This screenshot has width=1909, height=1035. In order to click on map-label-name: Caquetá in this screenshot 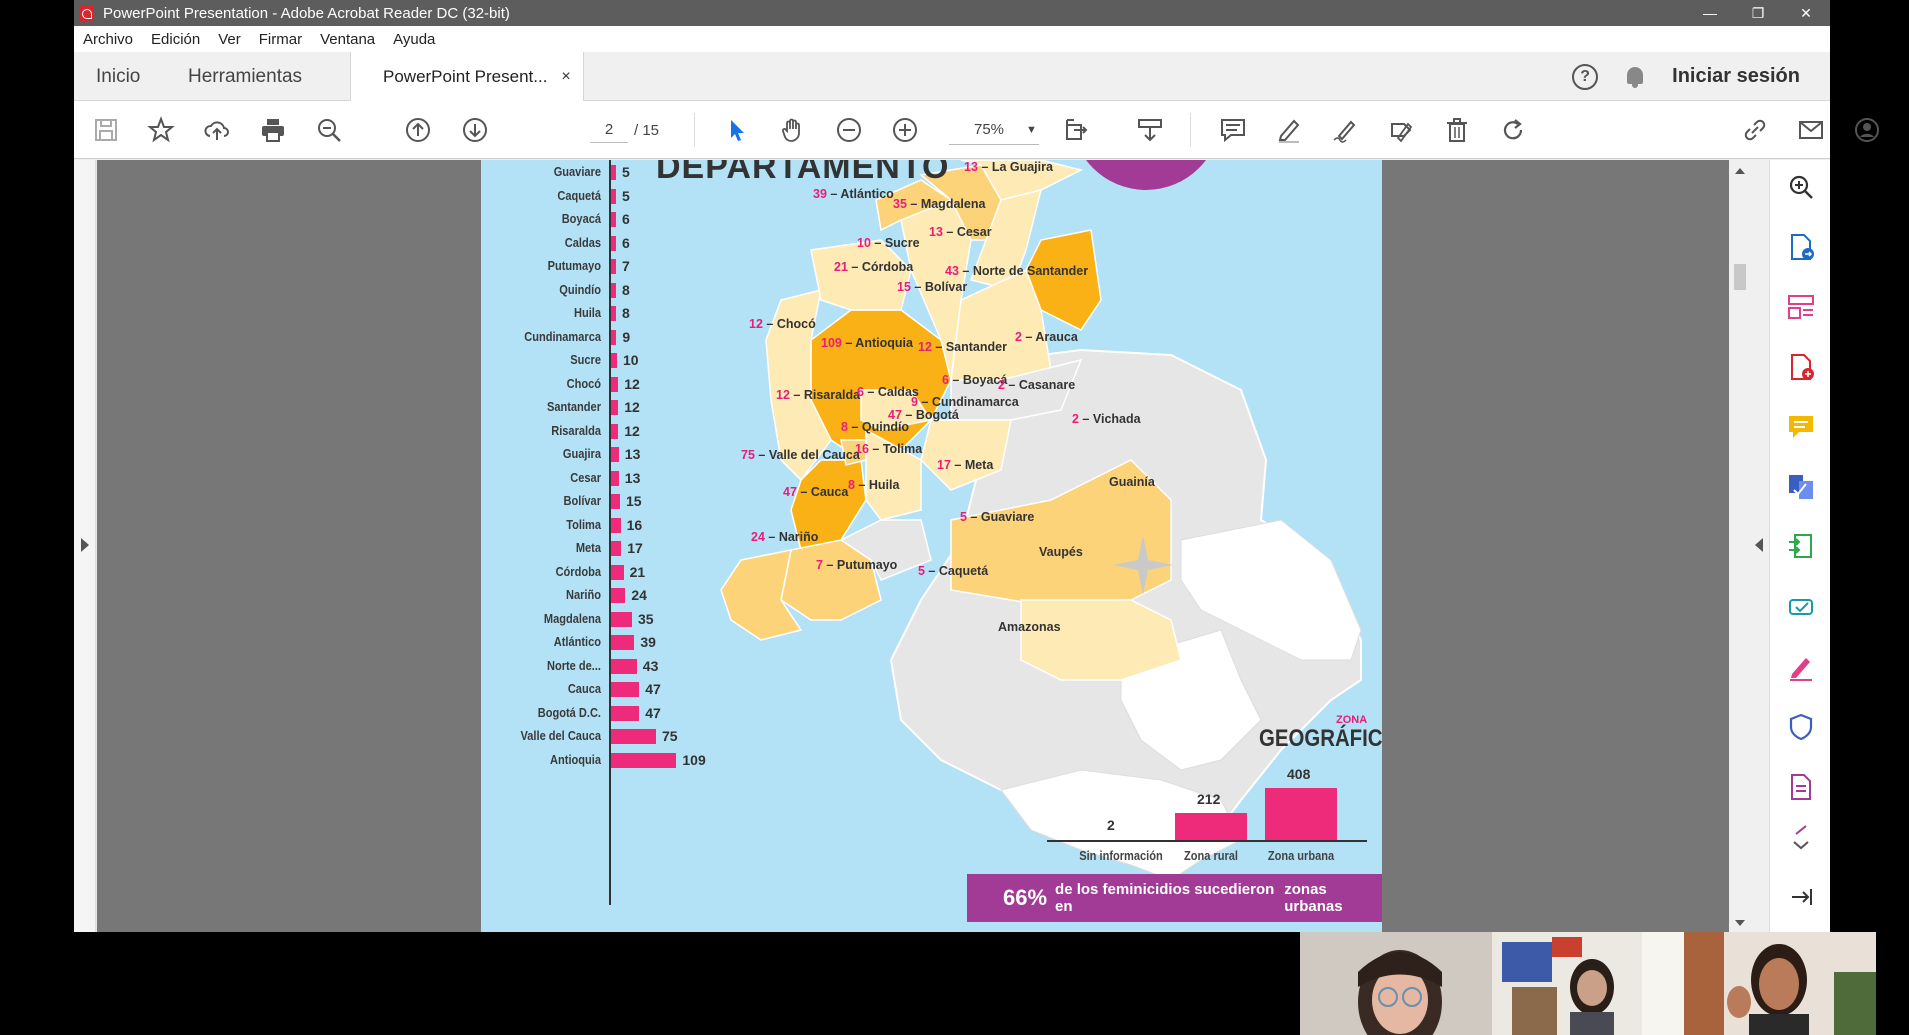, I will do `click(963, 571)`.